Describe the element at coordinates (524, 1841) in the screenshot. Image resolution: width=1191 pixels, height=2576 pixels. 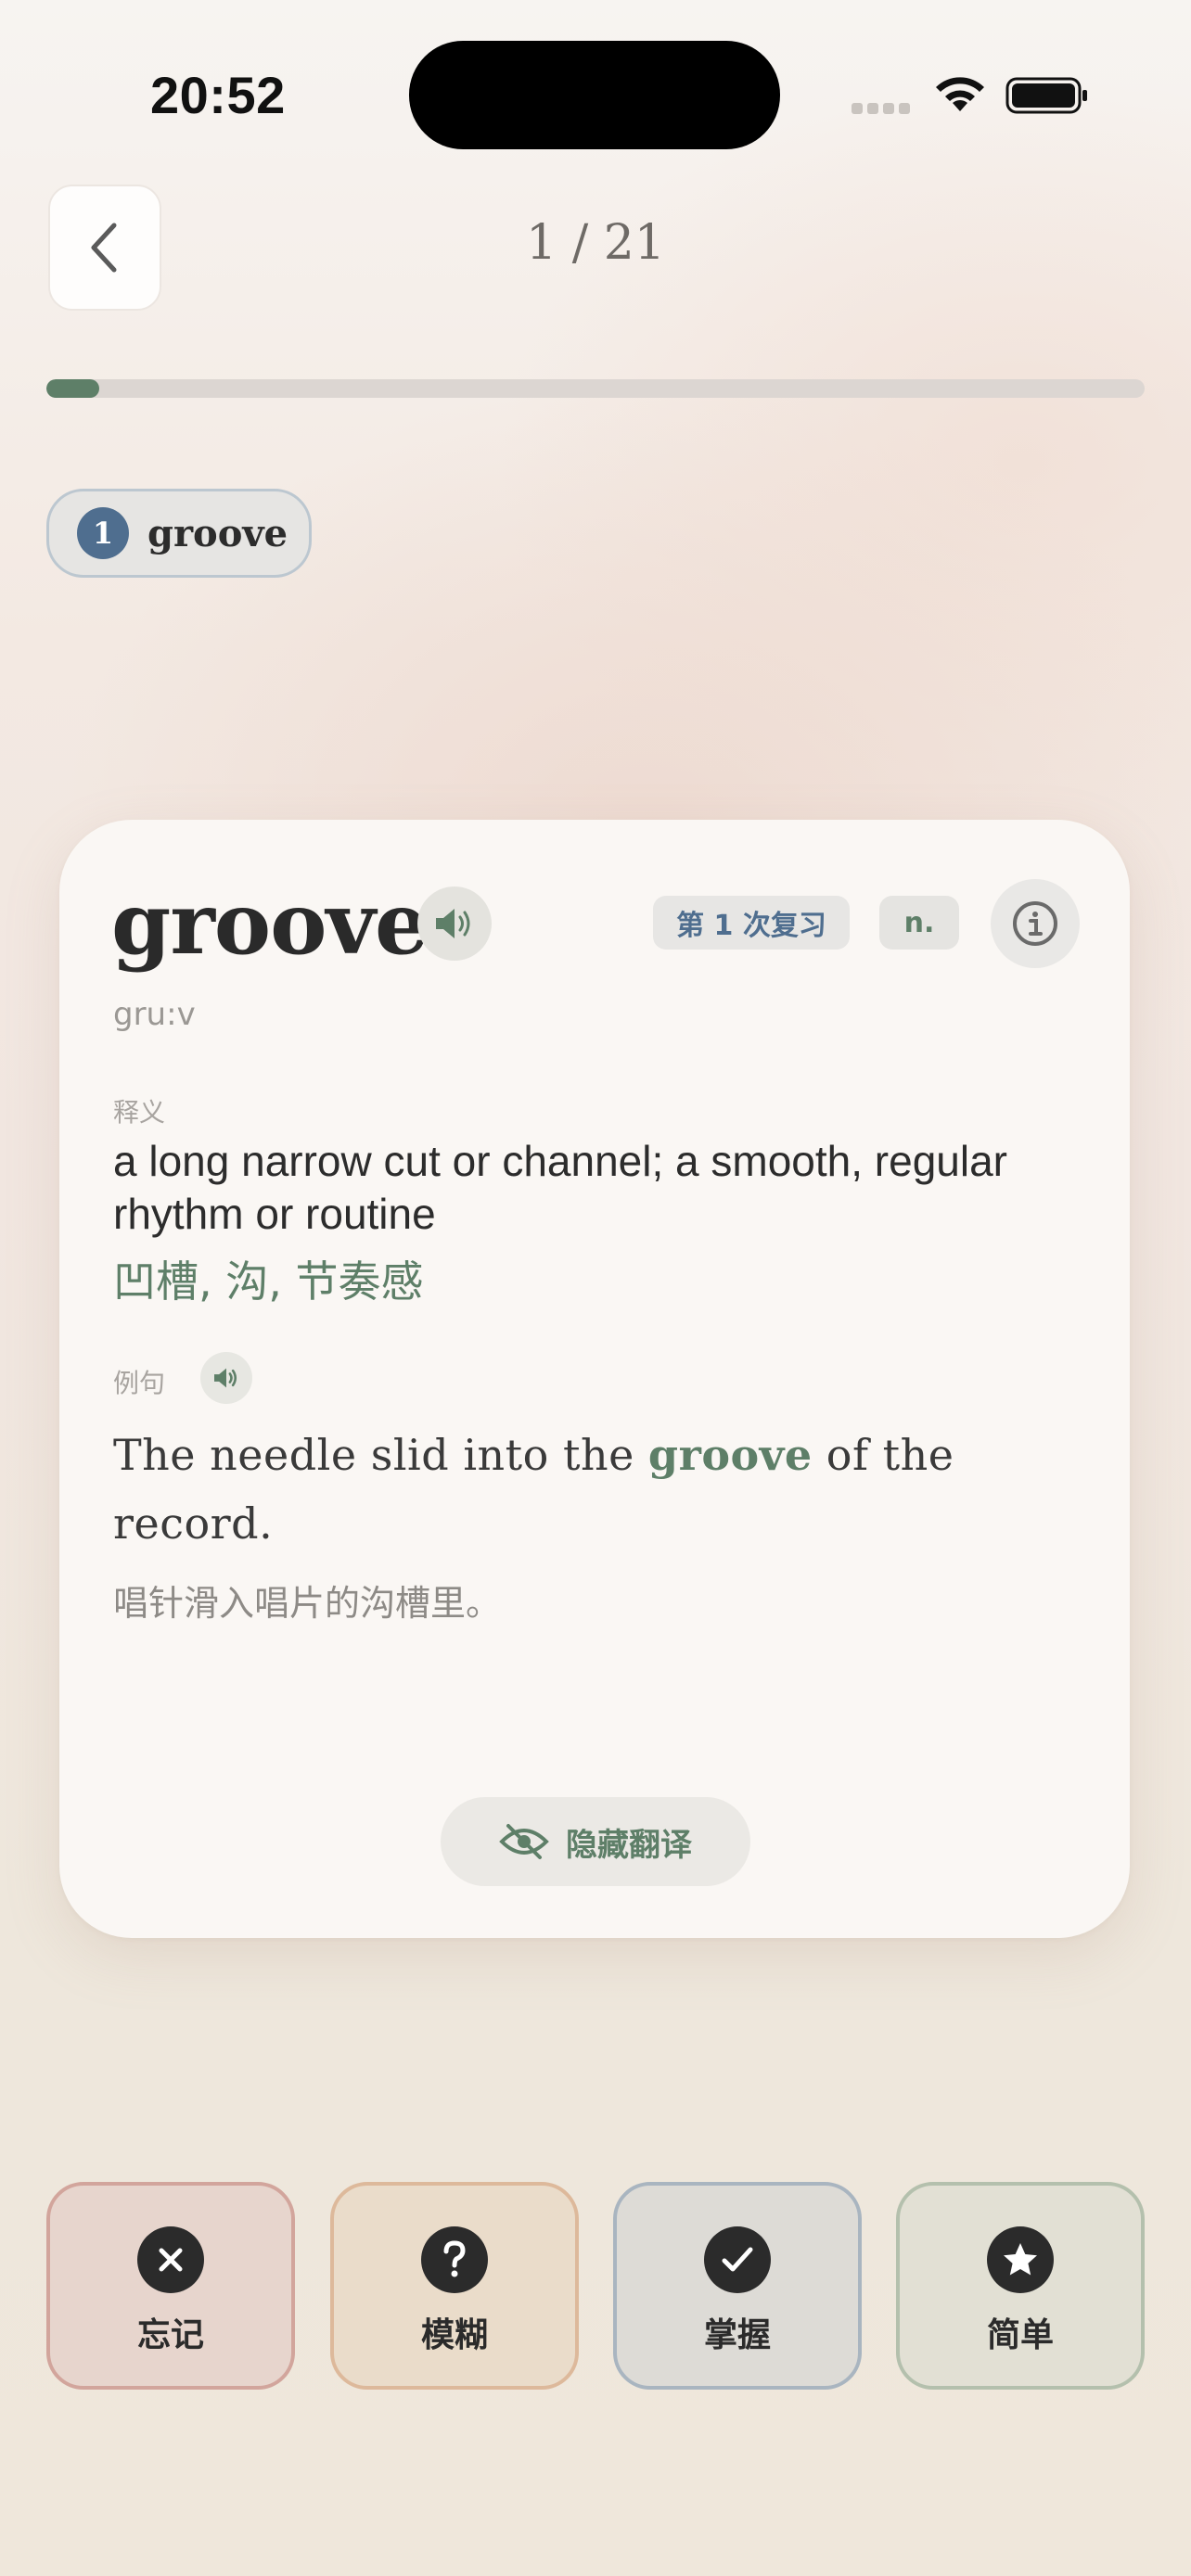
I see `eye-slash-icon` at that location.